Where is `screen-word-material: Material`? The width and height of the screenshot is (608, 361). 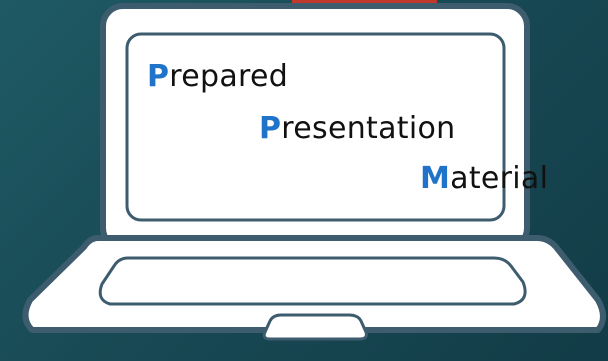 screen-word-material: Material is located at coordinates (484, 179).